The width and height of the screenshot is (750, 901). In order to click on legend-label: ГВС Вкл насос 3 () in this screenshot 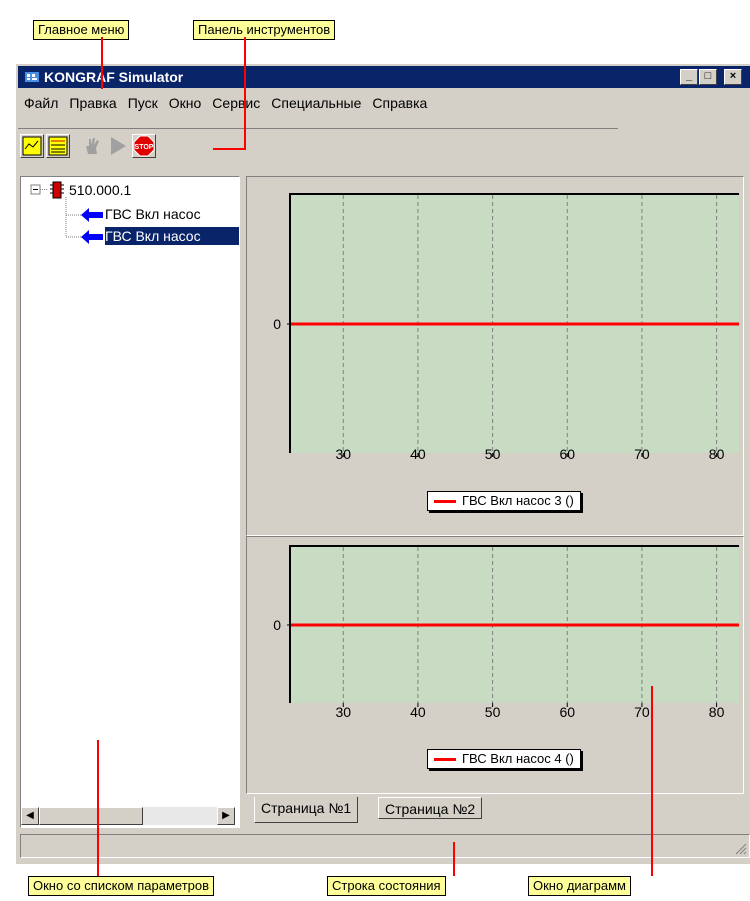, I will do `click(518, 500)`.